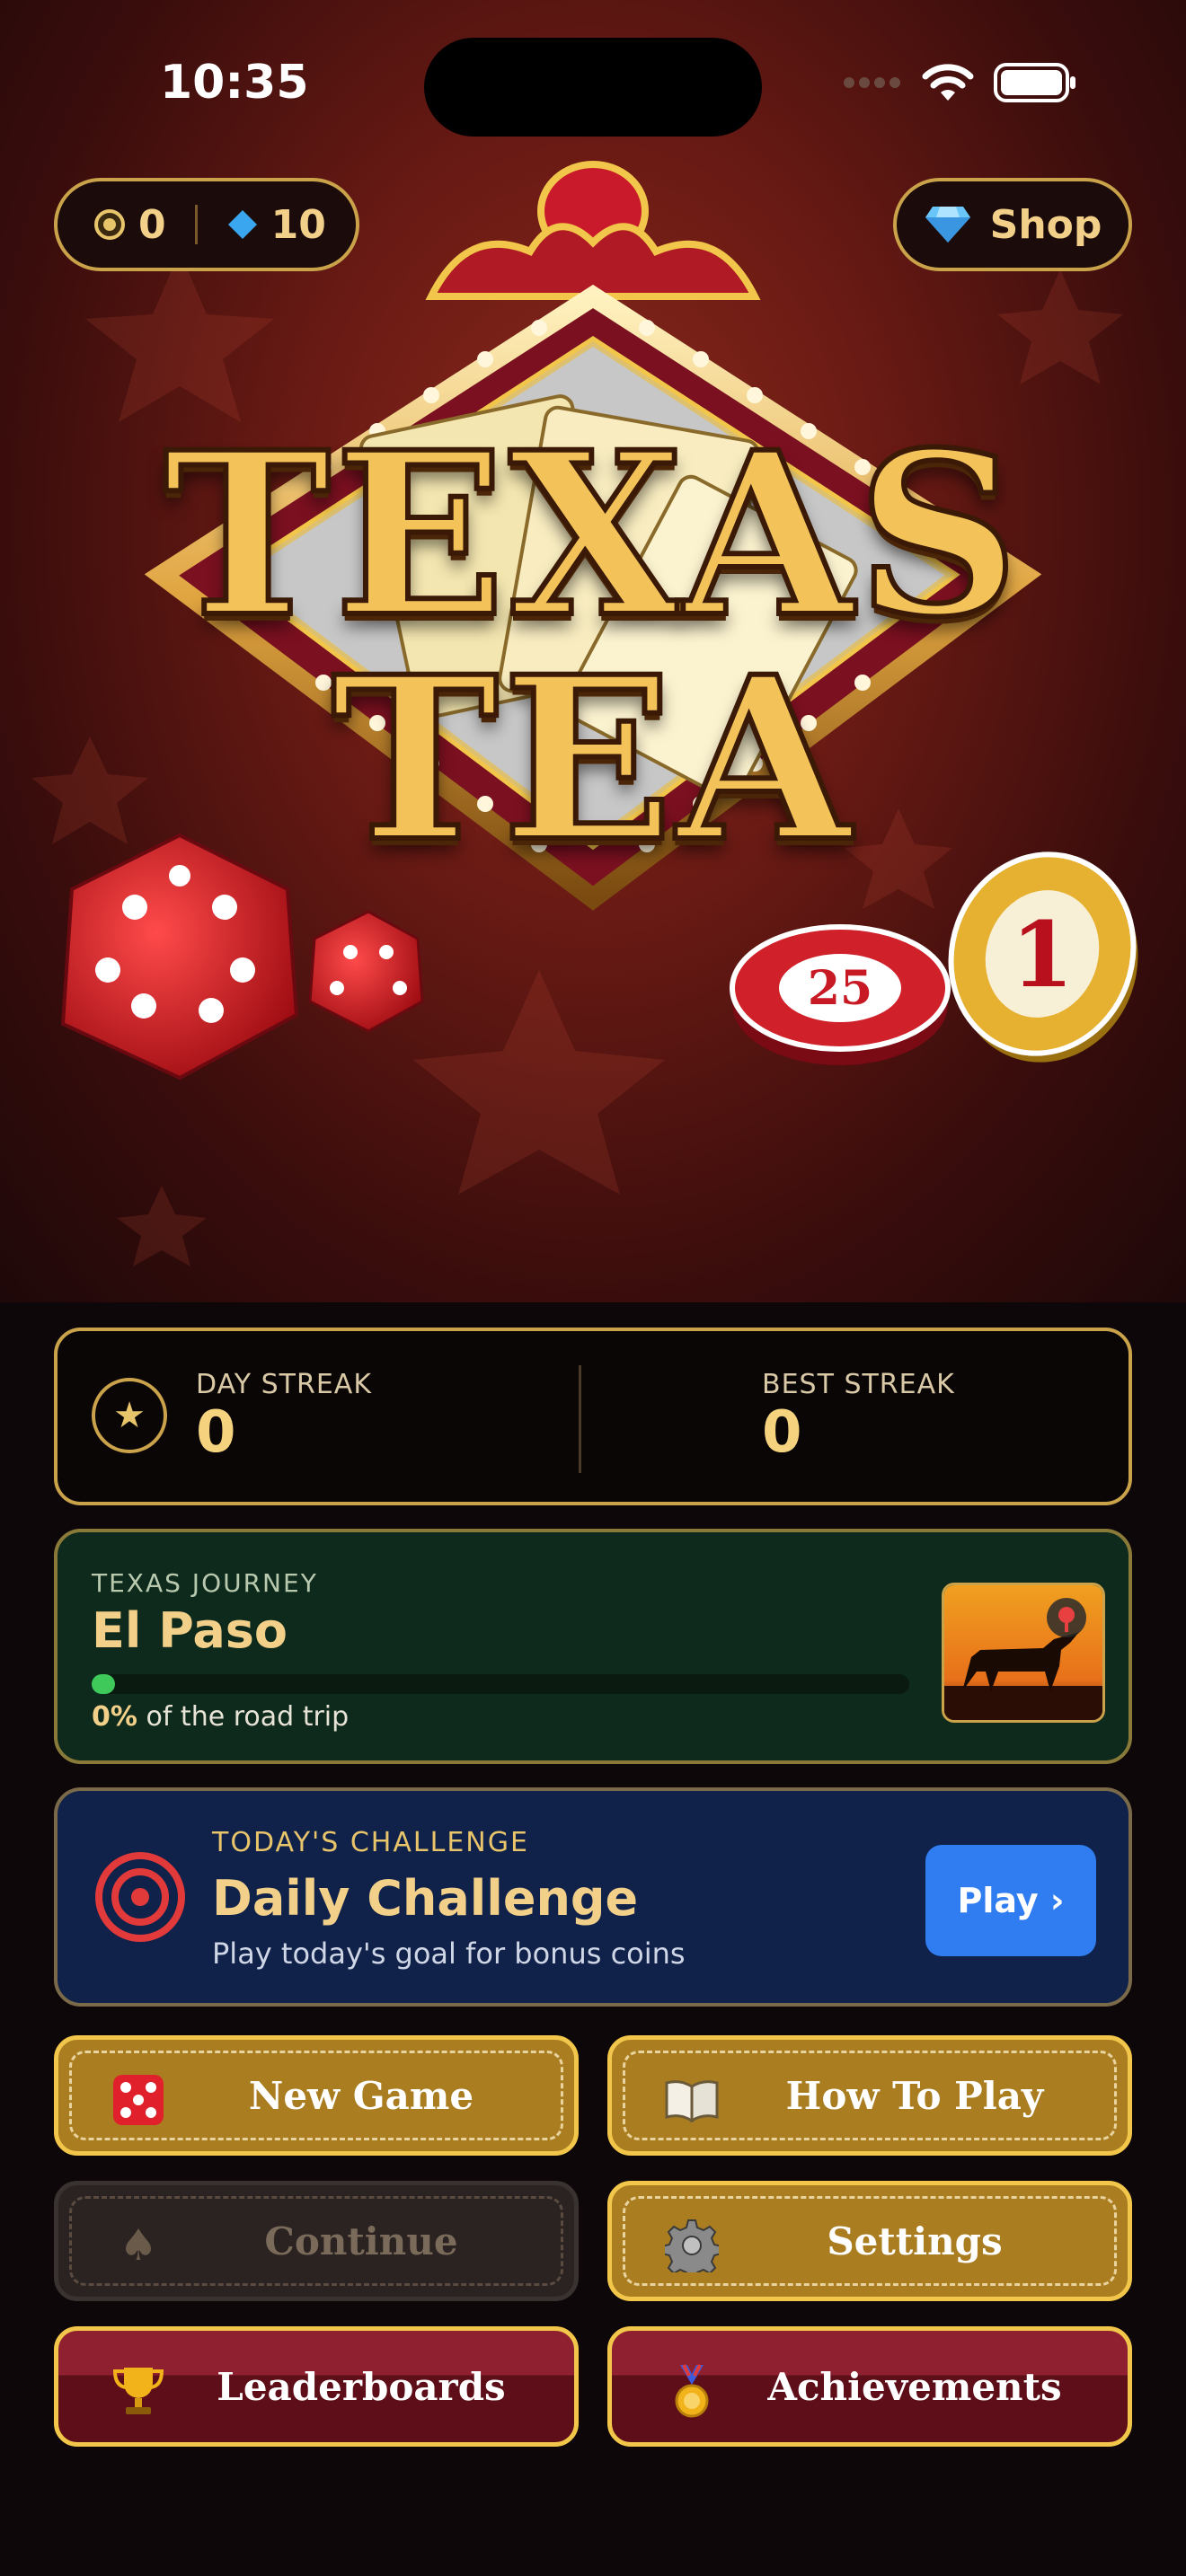 The height and width of the screenshot is (2576, 1186). What do you see at coordinates (500, 1684) in the screenshot?
I see `journey-progress-bar` at bounding box center [500, 1684].